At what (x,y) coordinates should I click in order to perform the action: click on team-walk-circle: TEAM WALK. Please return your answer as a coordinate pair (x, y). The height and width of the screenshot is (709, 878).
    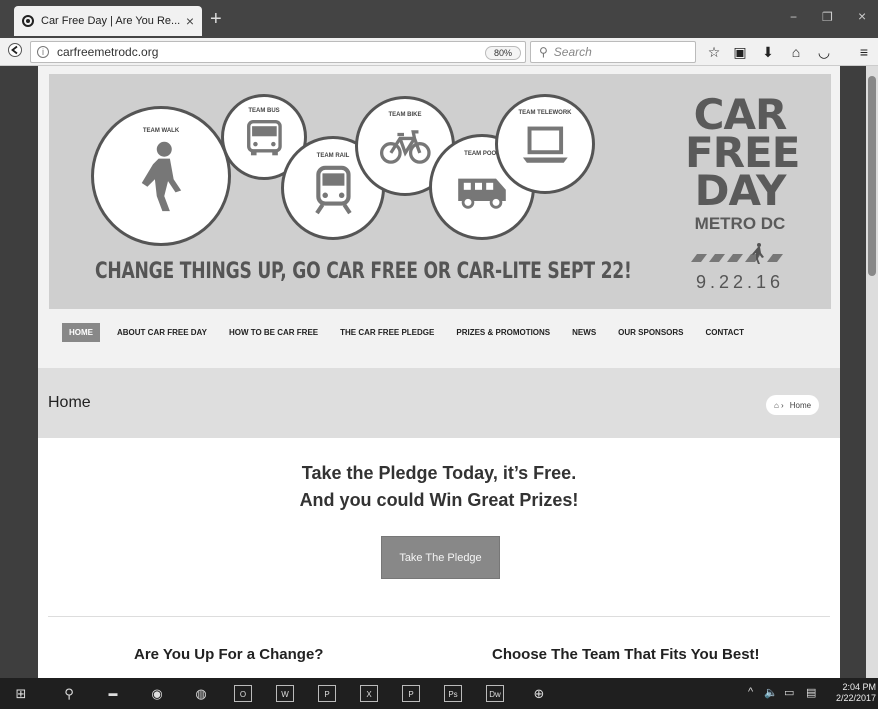
    Looking at the image, I should click on (161, 176).